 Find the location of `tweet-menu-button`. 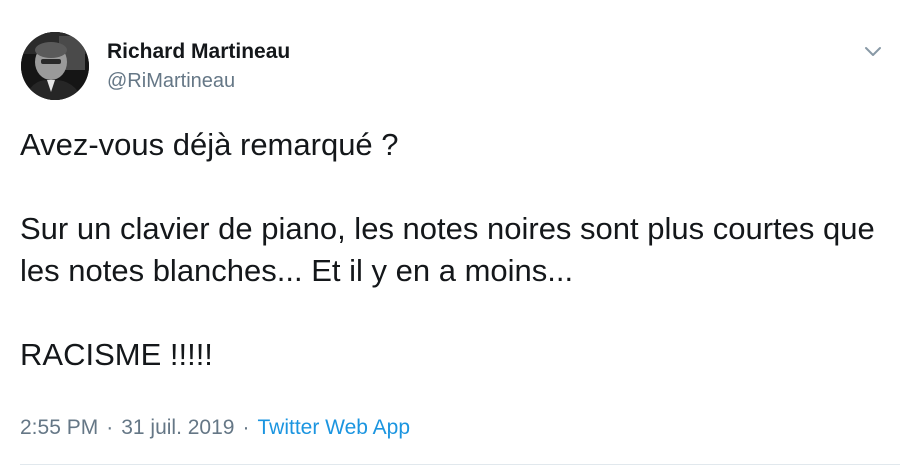

tweet-menu-button is located at coordinates (873, 51).